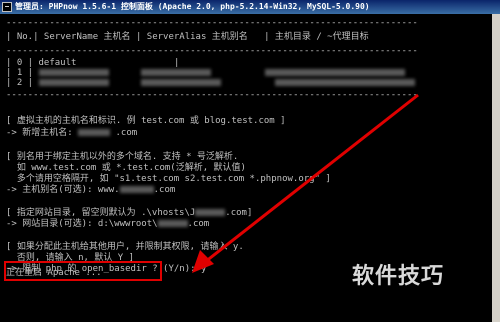 The width and height of the screenshot is (500, 322). I want to click on arrow-head, so click(203, 261).